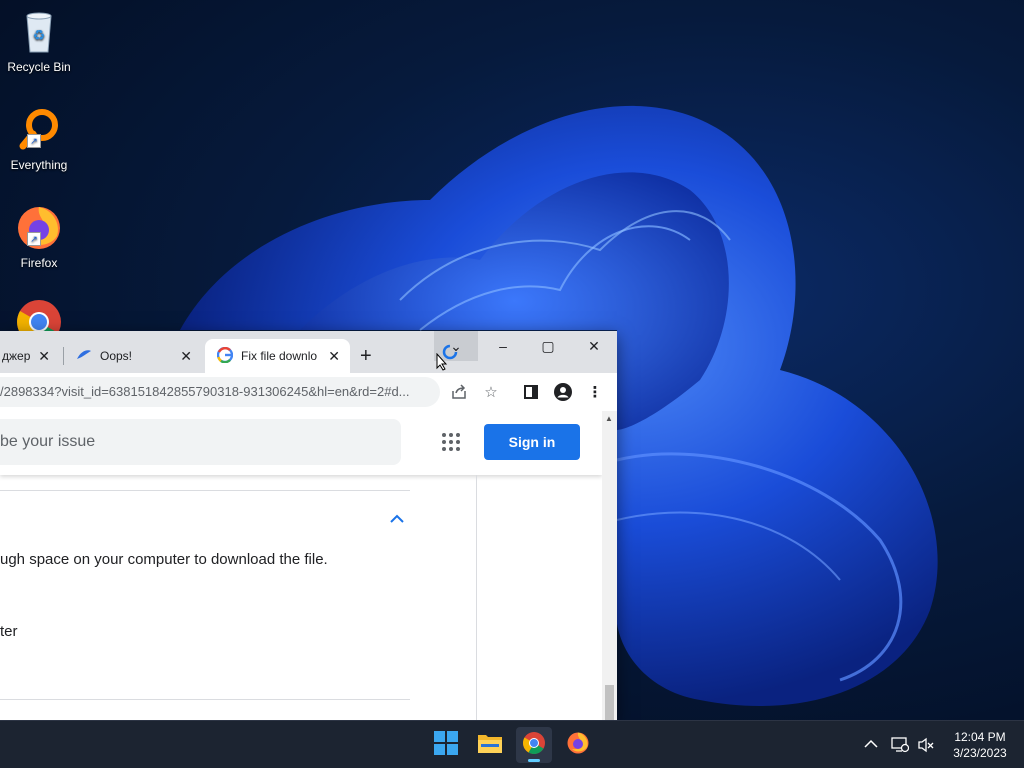 Image resolution: width=1024 pixels, height=768 pixels. What do you see at coordinates (116, 356) in the screenshot?
I see `tab-label: Oops!` at bounding box center [116, 356].